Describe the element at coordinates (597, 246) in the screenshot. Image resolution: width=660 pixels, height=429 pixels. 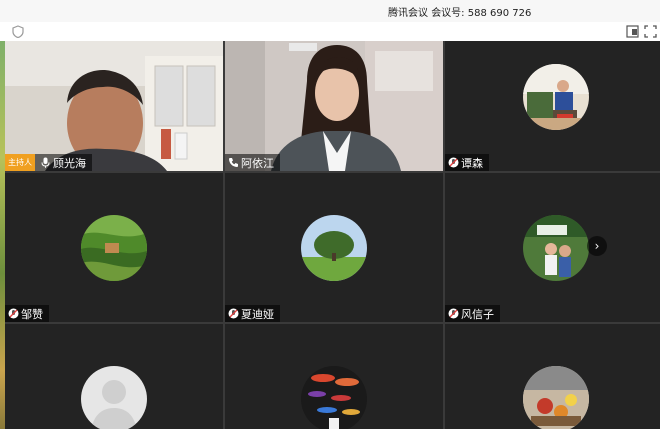
I see `next-page-button: ›` at that location.